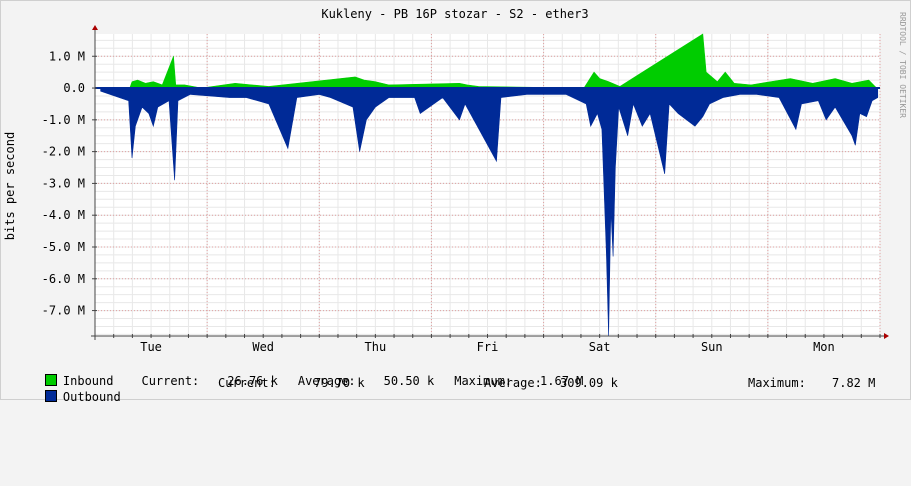 Image resolution: width=911 pixels, height=486 pixels. Describe the element at coordinates (10, 186) in the screenshot. I see `y-axis-label: bits per second` at that location.